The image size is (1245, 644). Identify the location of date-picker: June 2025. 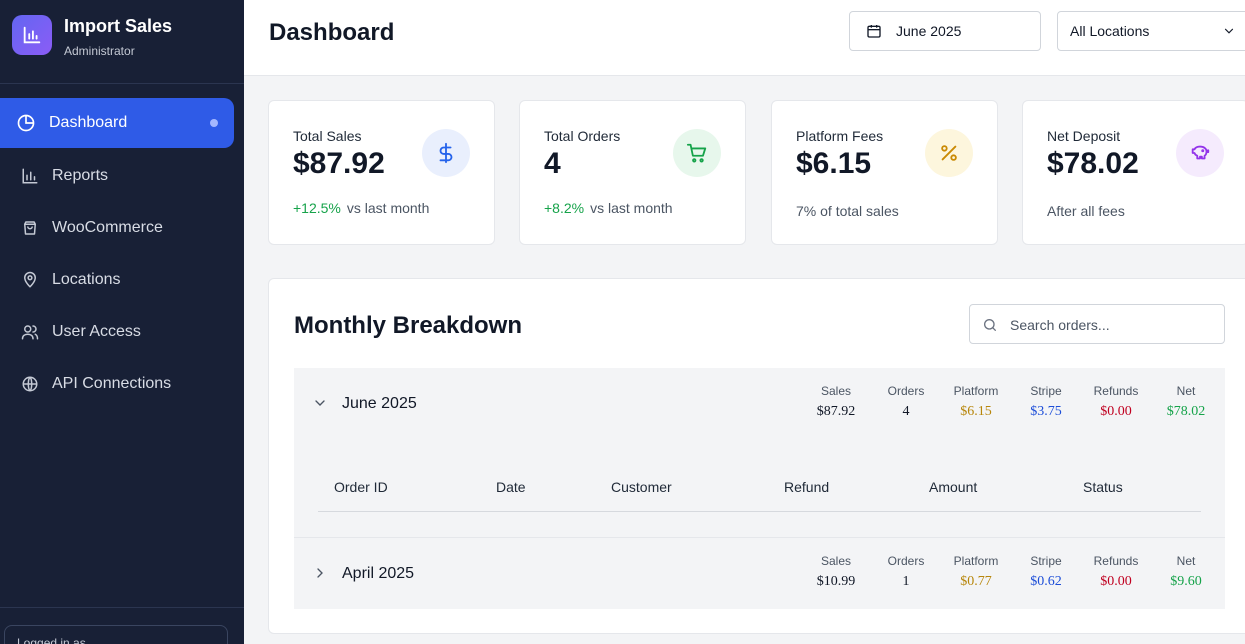
(945, 31).